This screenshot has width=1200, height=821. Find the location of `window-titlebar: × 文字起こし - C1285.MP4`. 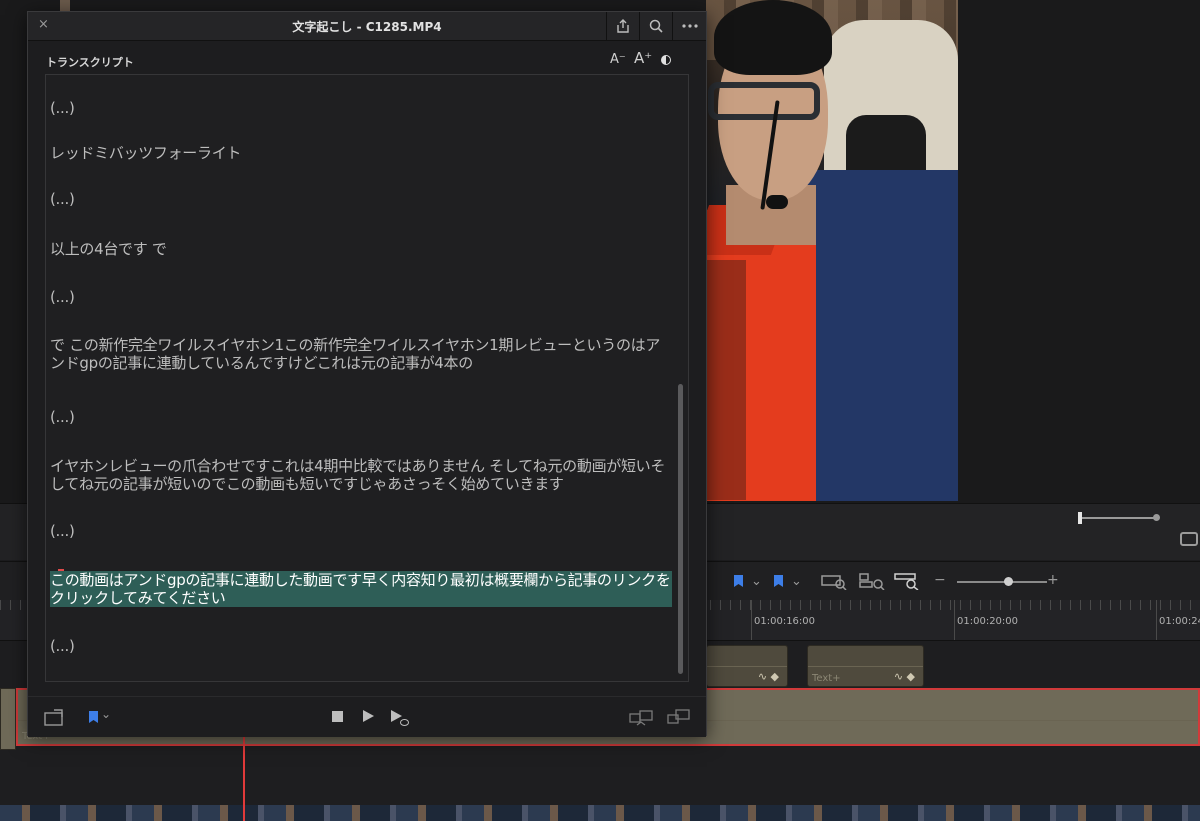

window-titlebar: × 文字起こし - C1285.MP4 is located at coordinates (367, 26).